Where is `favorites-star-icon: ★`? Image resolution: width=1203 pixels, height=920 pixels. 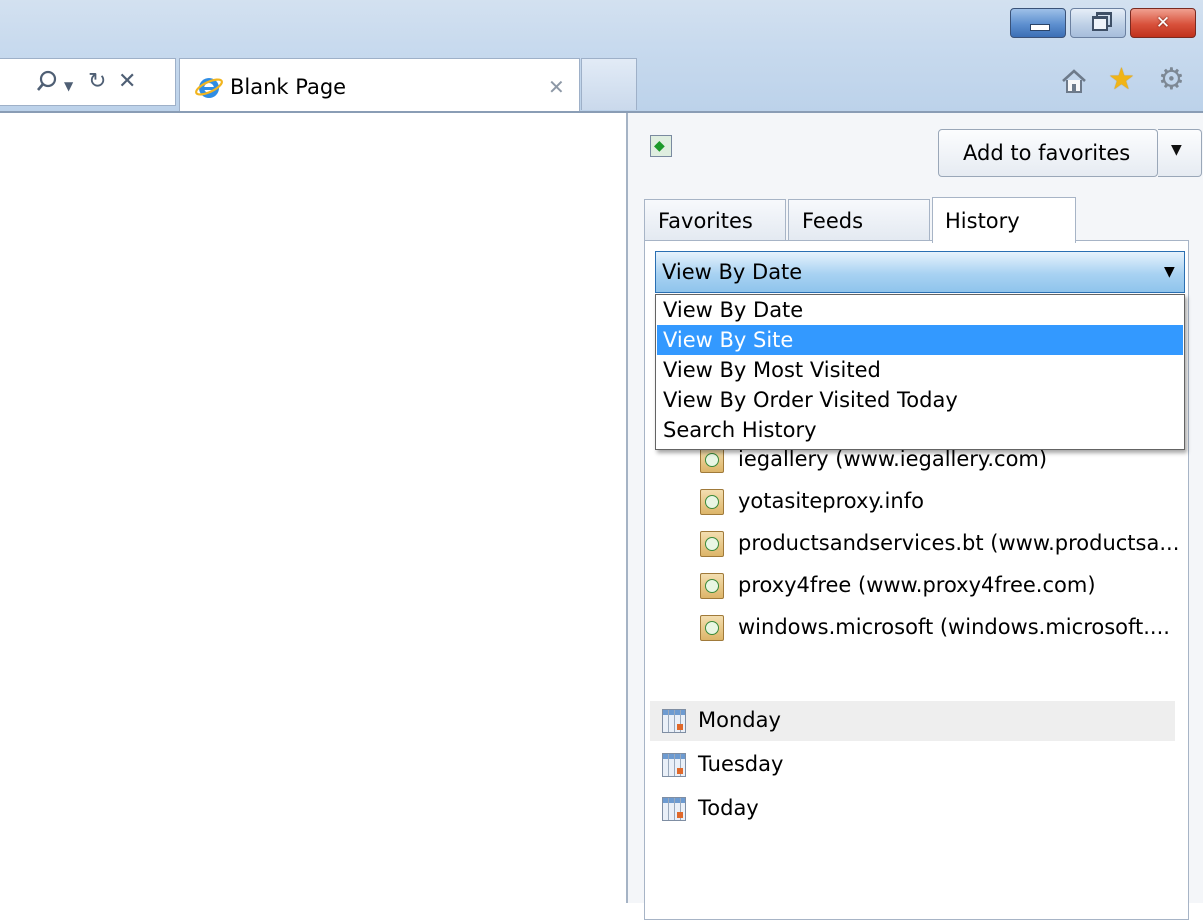 favorites-star-icon: ★ is located at coordinates (1121, 80).